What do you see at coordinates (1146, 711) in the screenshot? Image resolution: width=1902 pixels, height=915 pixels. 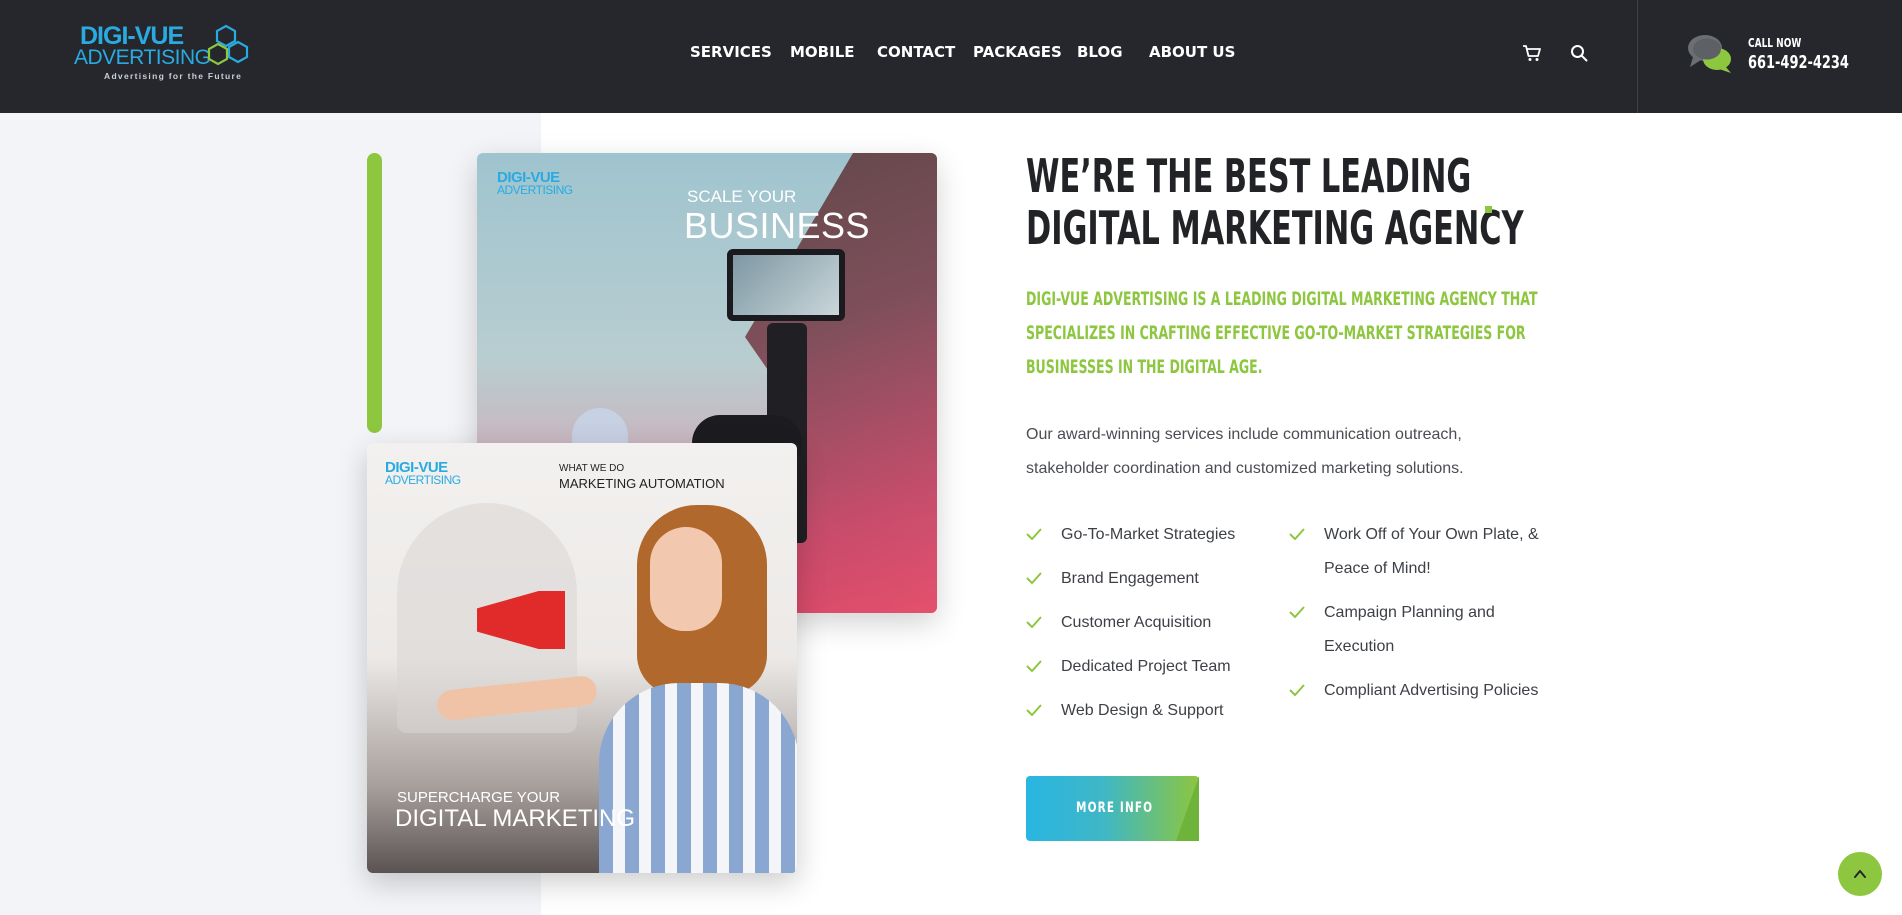 I see `list-item: Web Design & Support` at bounding box center [1146, 711].